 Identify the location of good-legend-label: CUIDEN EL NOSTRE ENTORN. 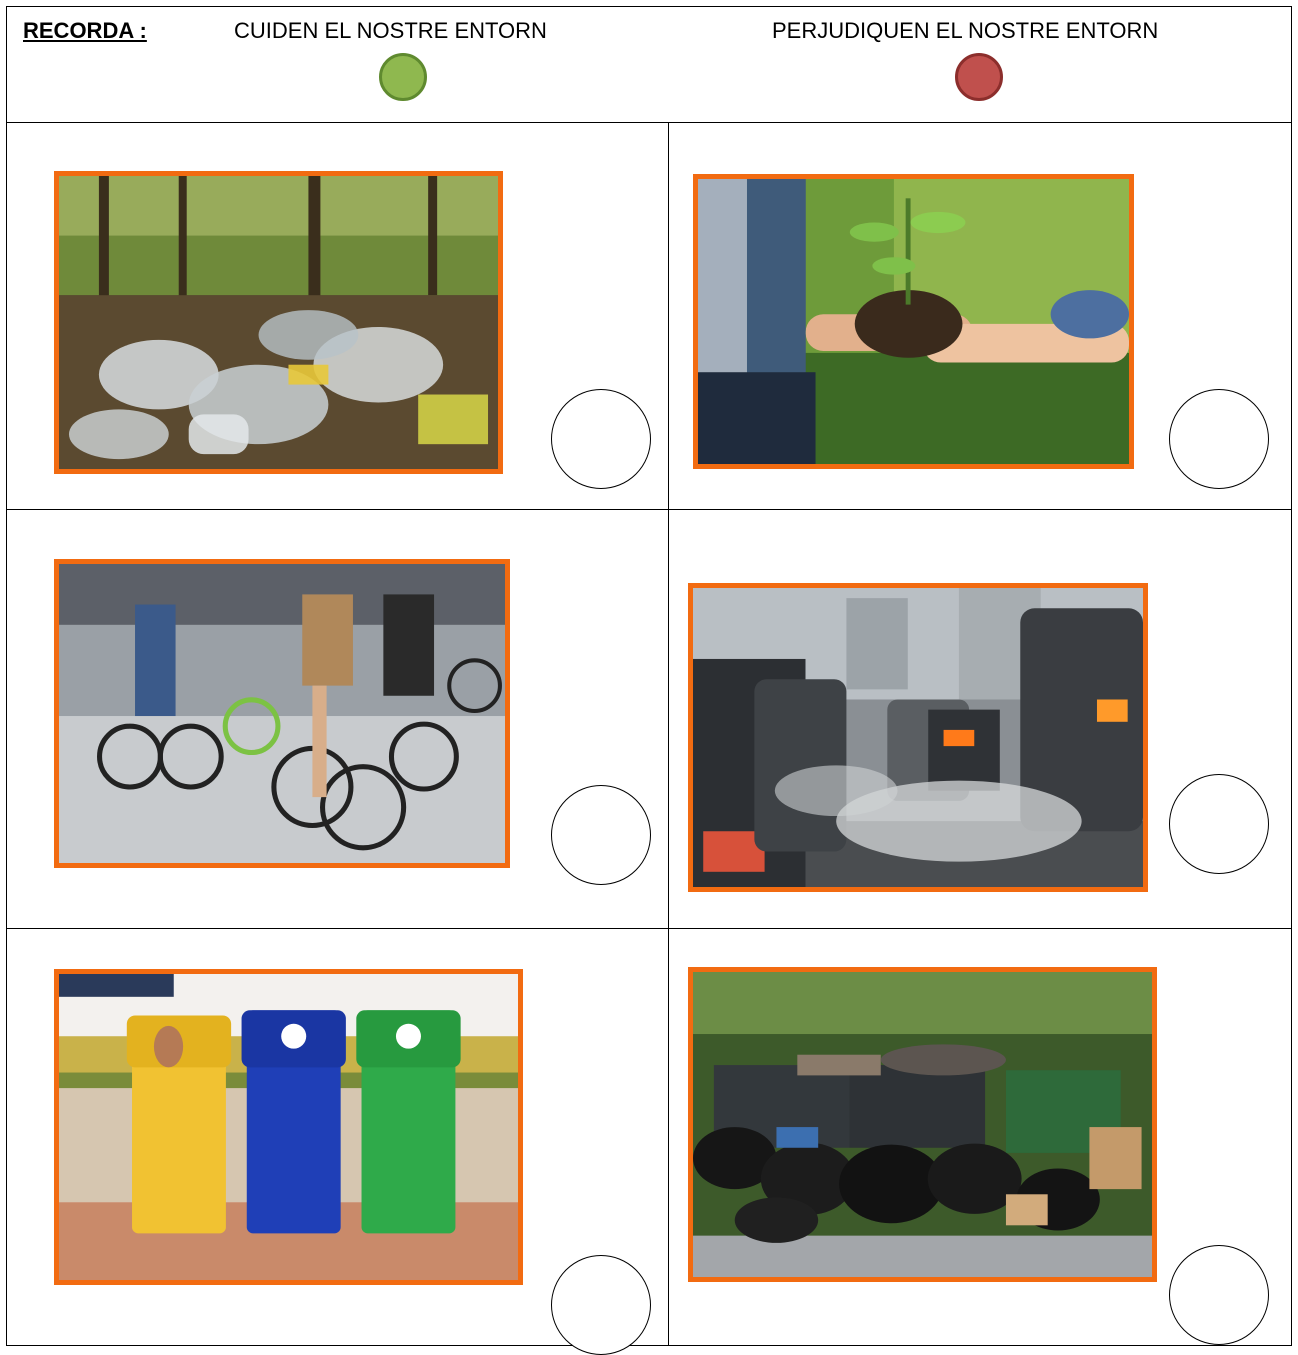
(390, 30).